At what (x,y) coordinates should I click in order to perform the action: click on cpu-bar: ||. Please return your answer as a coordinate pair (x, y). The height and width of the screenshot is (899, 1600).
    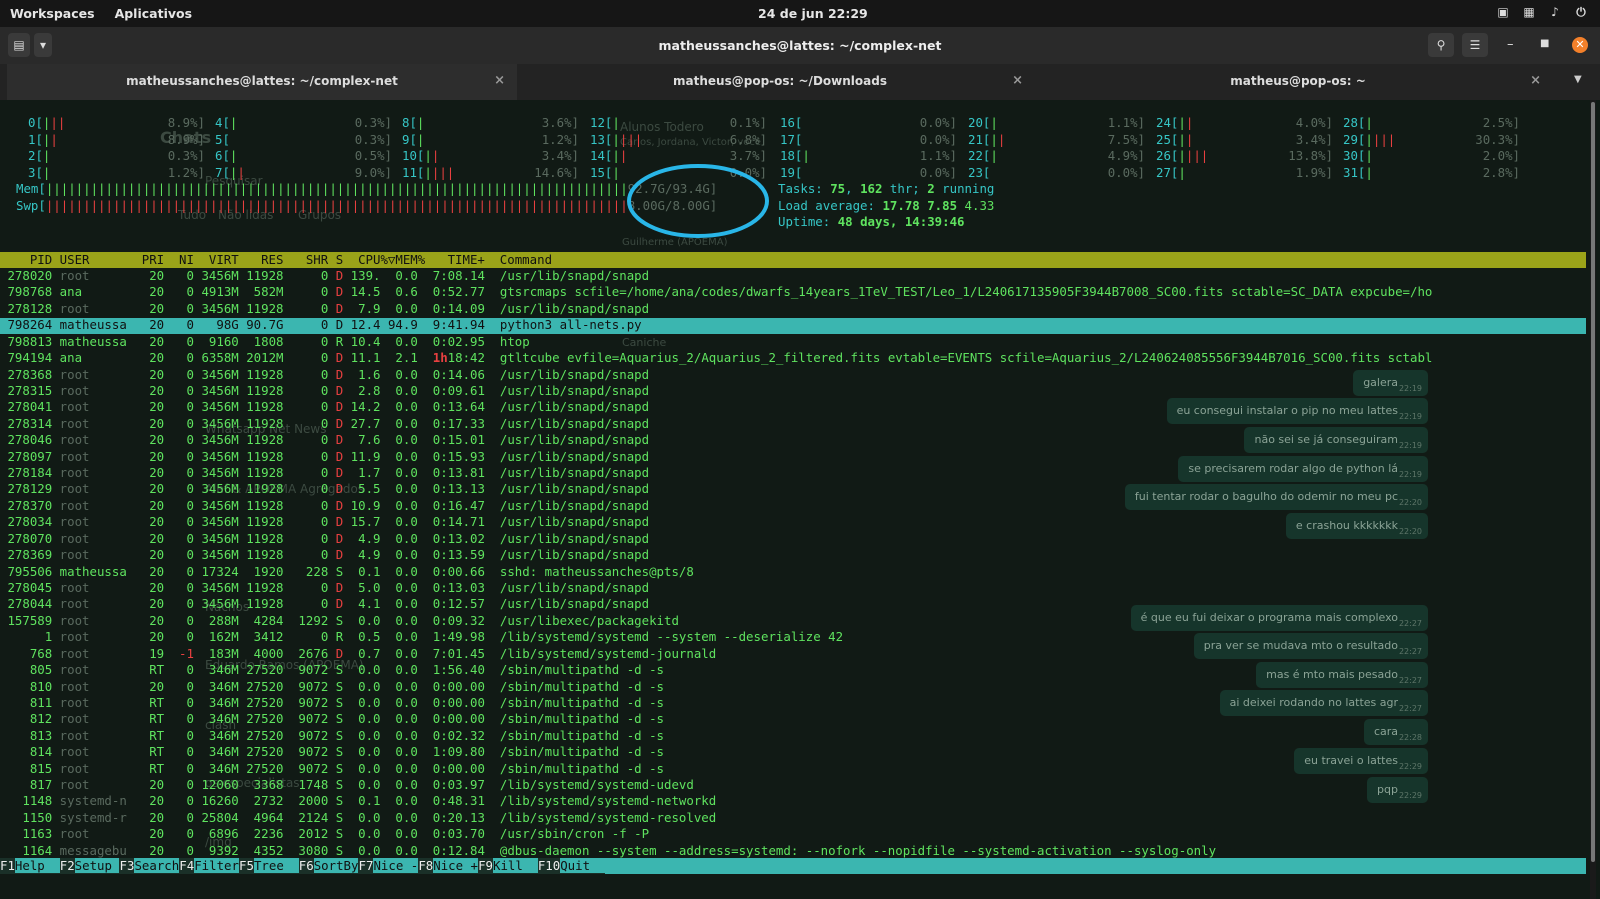
    Looking at the image, I should click on (1186, 122).